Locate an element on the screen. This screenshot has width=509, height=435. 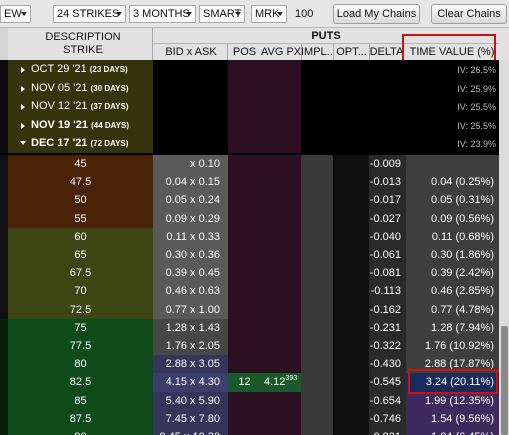
time-value-cell: 0.77 (4.78%) is located at coordinates (452, 309).